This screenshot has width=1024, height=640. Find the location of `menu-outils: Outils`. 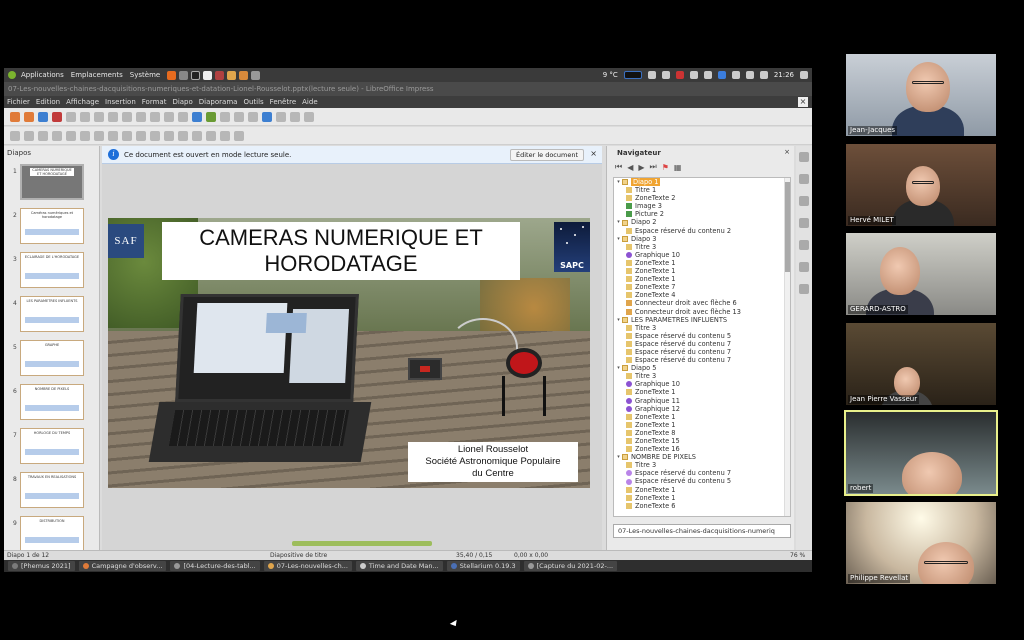

menu-outils: Outils is located at coordinates (253, 102).